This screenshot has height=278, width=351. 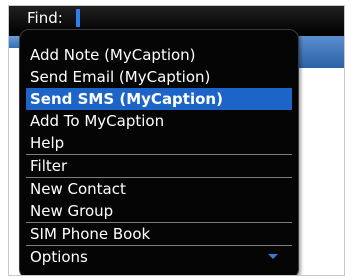 I want to click on menu-item-label: SIM Phone Book, so click(x=90, y=234).